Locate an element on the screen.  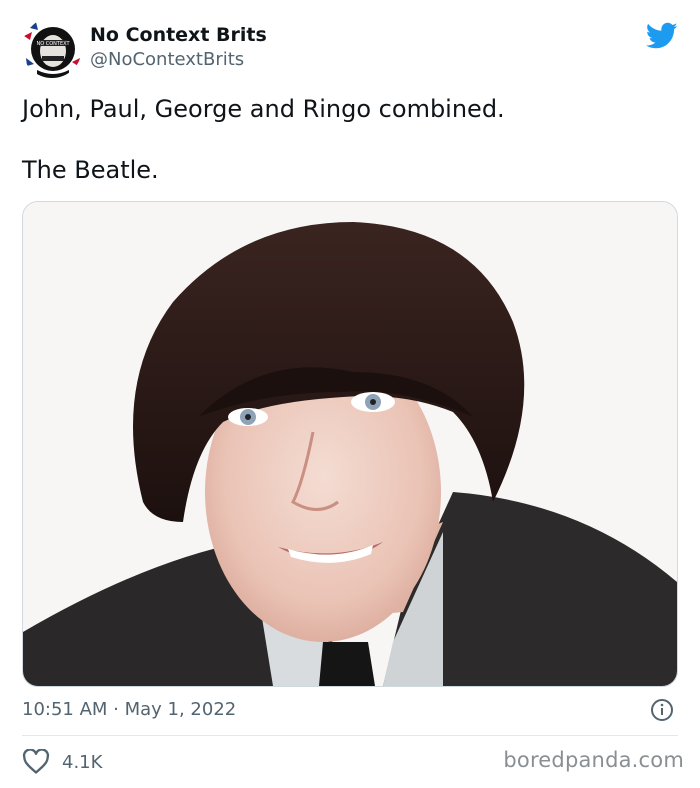
twitter-bird-icon is located at coordinates (661, 36).